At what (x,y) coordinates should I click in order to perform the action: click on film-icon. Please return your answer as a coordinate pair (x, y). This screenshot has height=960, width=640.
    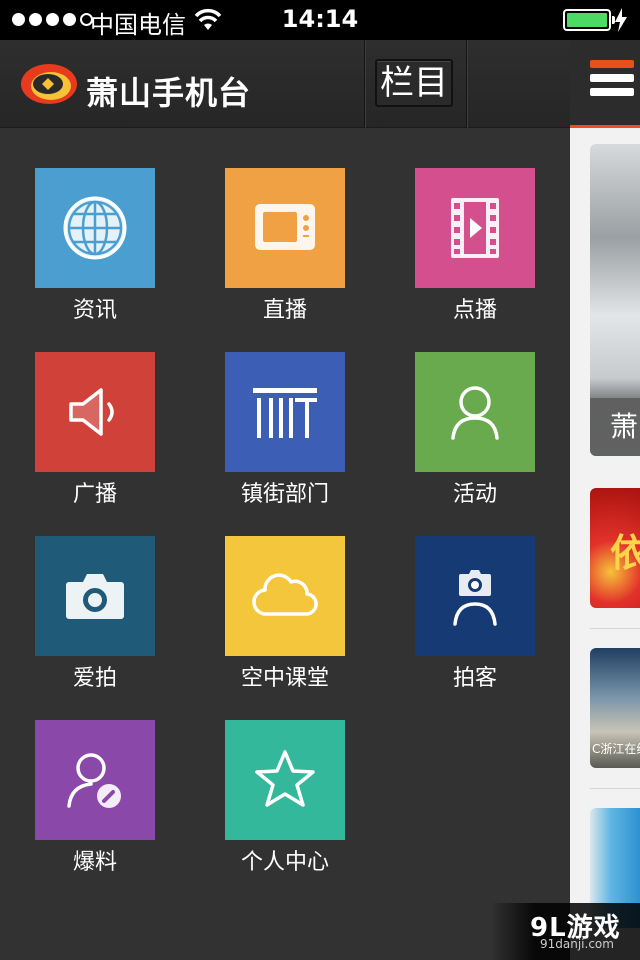
    Looking at the image, I should click on (475, 228).